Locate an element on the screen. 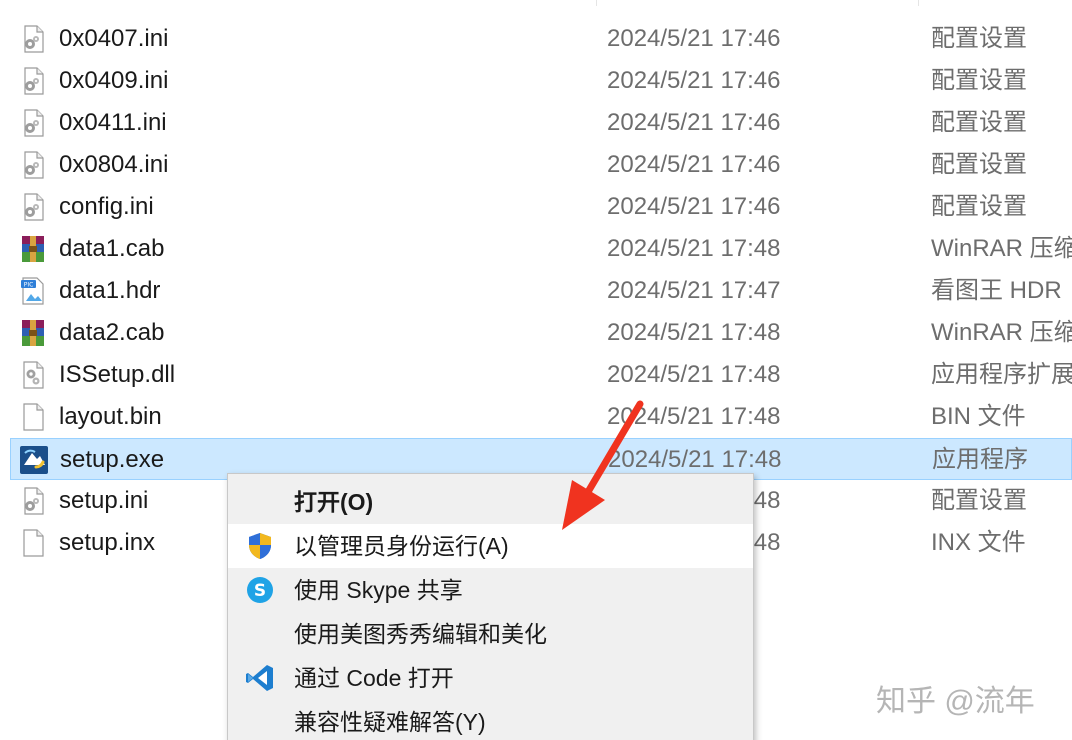  file-type: 看图王 HDR is located at coordinates (996, 290).